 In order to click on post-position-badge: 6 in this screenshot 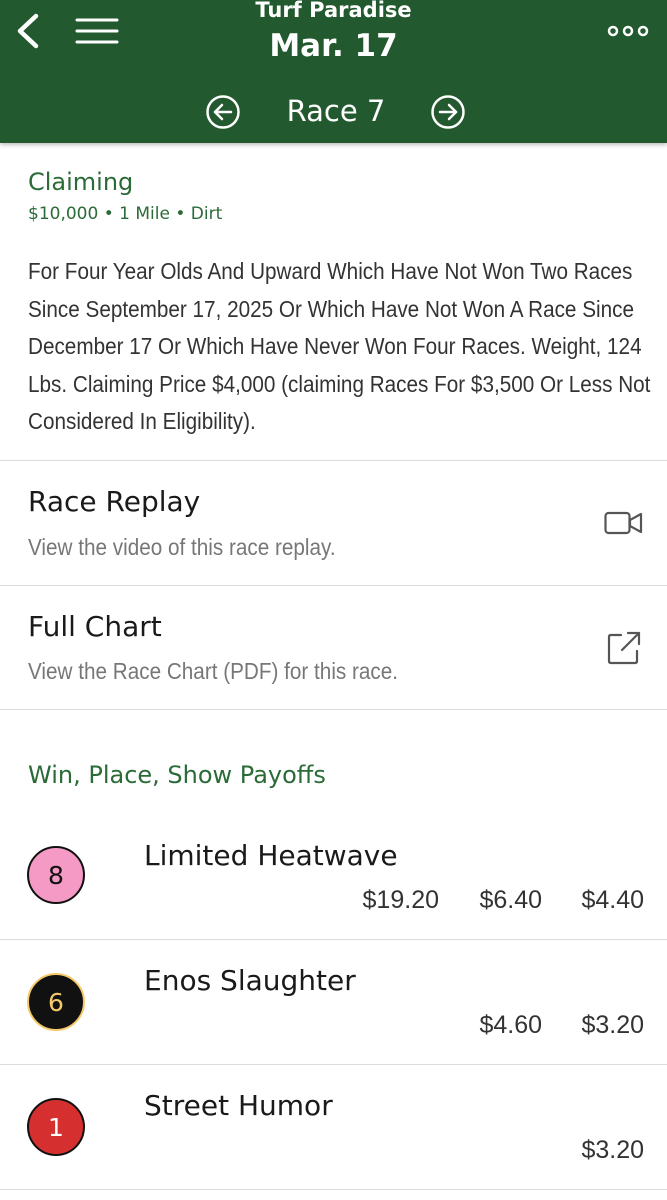, I will do `click(56, 1002)`.